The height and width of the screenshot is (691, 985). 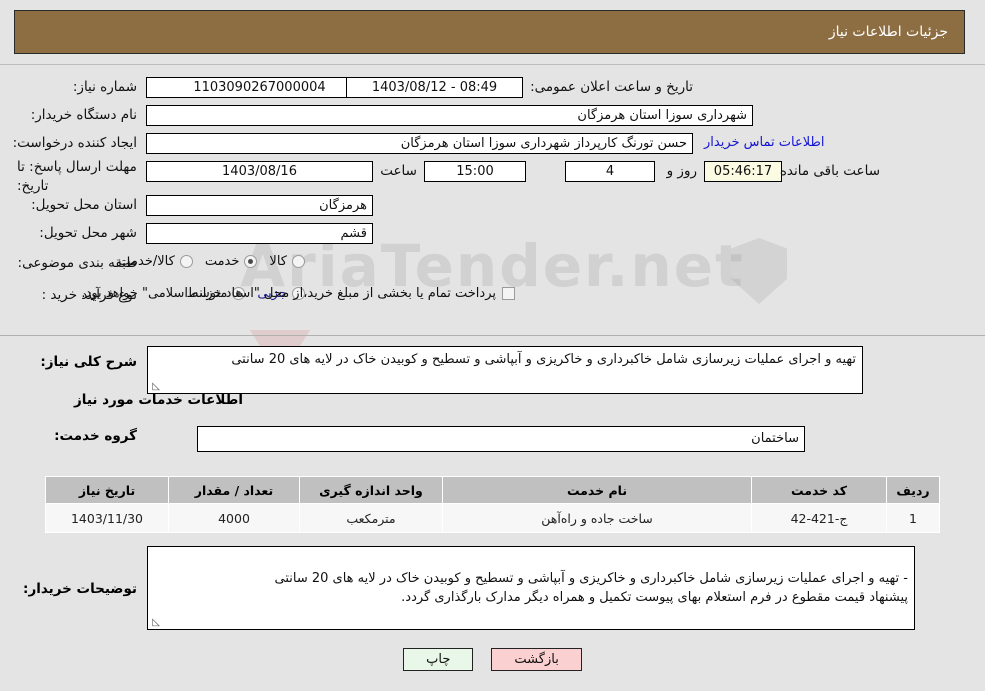 I want to click on service-group-label: گروه خدمت:, so click(x=95, y=436).